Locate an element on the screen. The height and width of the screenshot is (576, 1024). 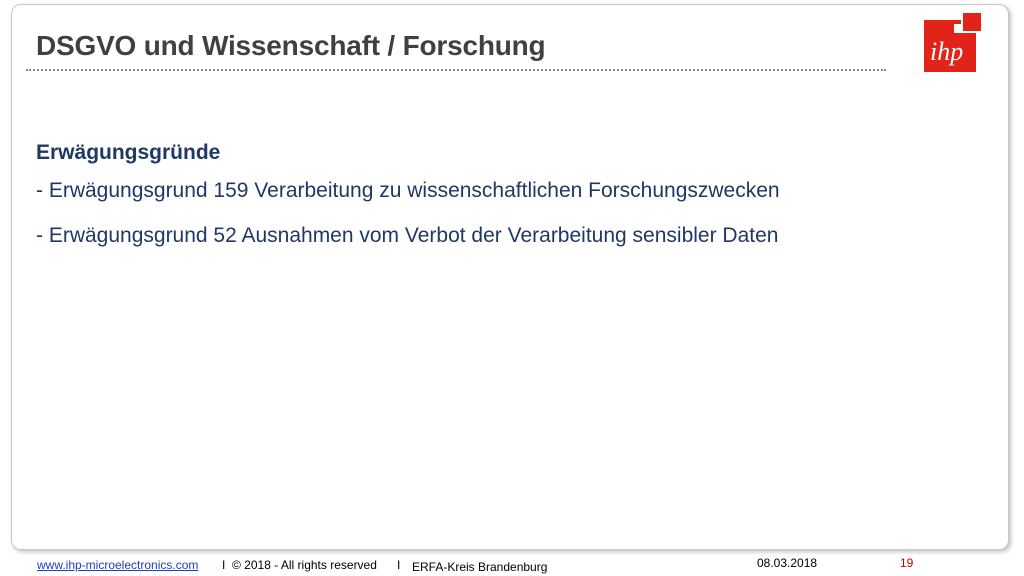
page-number: 19 is located at coordinates (907, 563).